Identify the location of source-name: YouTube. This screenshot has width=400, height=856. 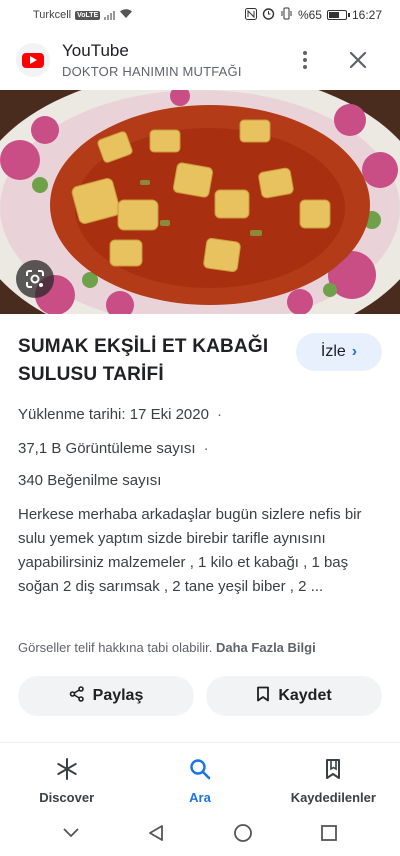
(95, 50).